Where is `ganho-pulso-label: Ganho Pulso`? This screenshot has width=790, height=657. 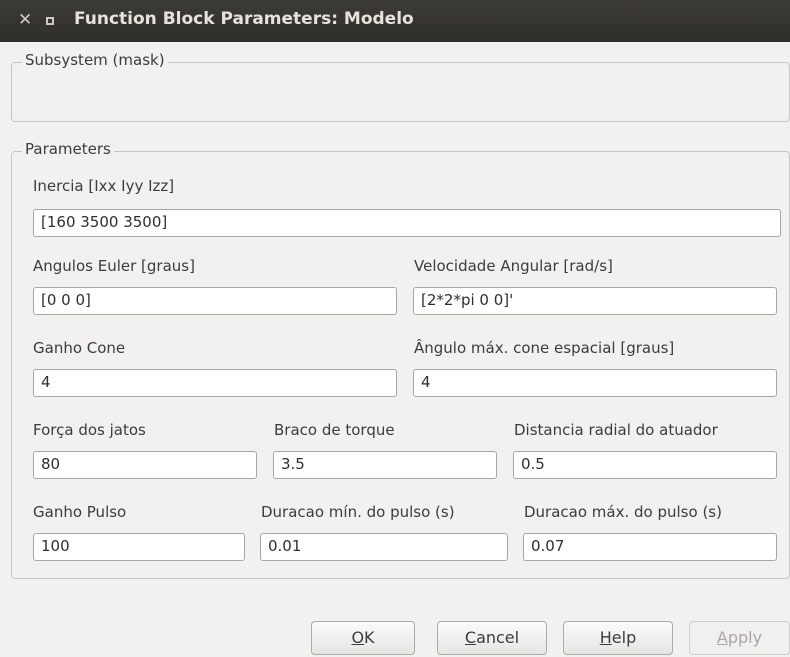
ganho-pulso-label: Ganho Pulso is located at coordinates (80, 512).